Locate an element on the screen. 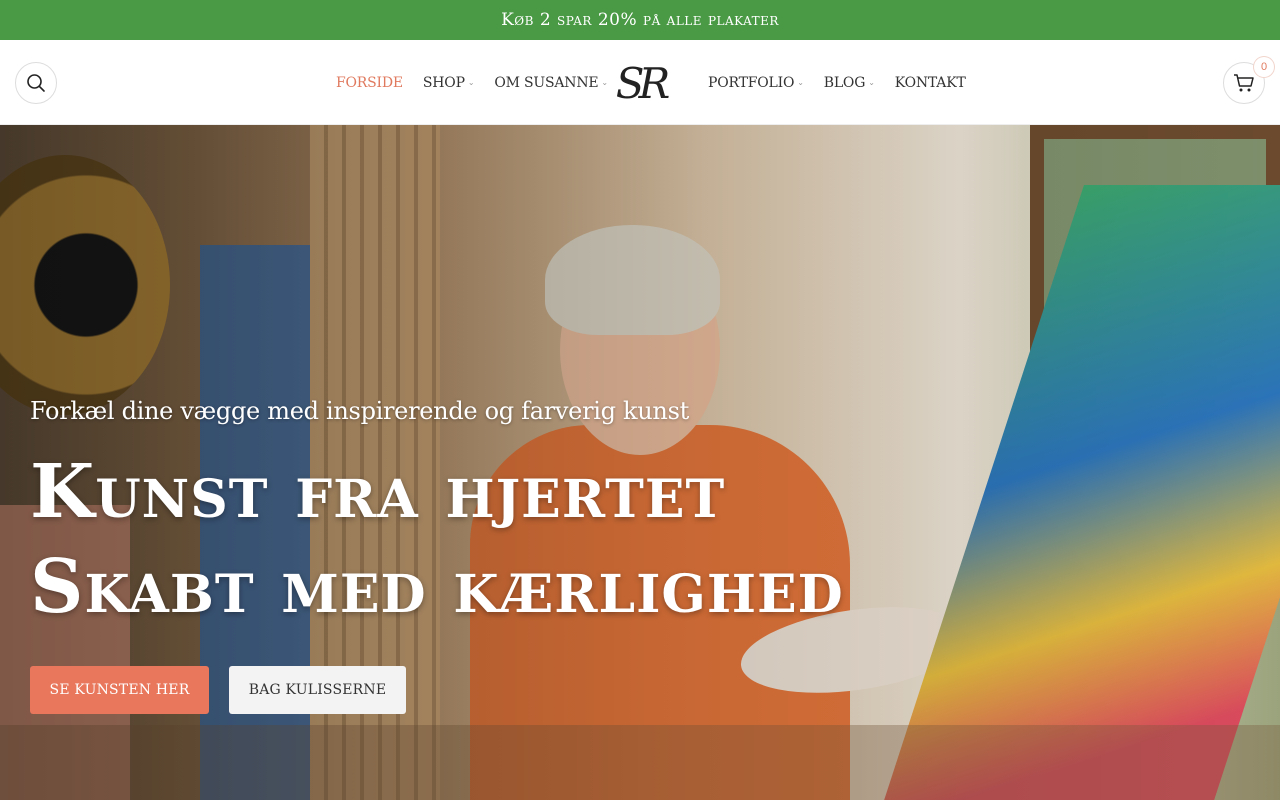 This screenshot has width=1280, height=800. search-icon is located at coordinates (36, 83).